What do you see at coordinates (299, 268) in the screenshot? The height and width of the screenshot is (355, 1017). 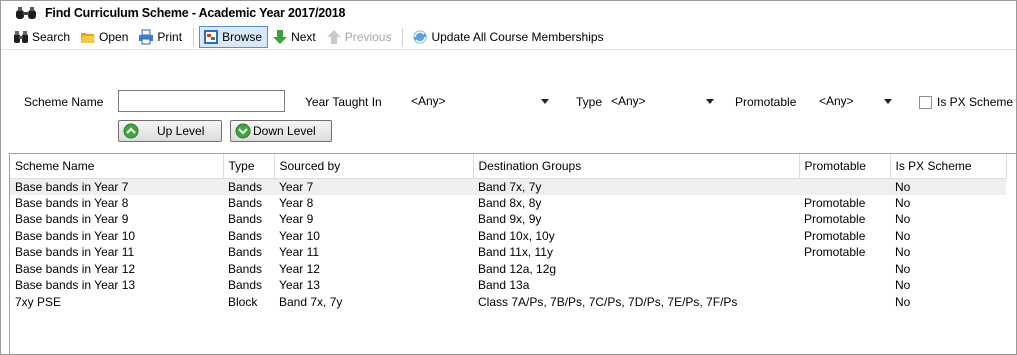 I see `cell-sourced-by: Year 12` at bounding box center [299, 268].